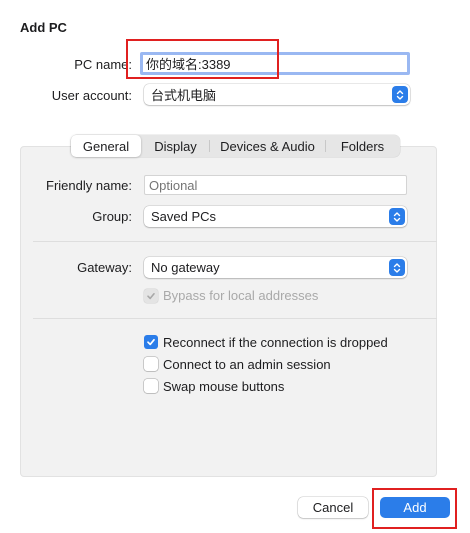 This screenshot has width=470, height=533. I want to click on tab-general: General, so click(106, 146).